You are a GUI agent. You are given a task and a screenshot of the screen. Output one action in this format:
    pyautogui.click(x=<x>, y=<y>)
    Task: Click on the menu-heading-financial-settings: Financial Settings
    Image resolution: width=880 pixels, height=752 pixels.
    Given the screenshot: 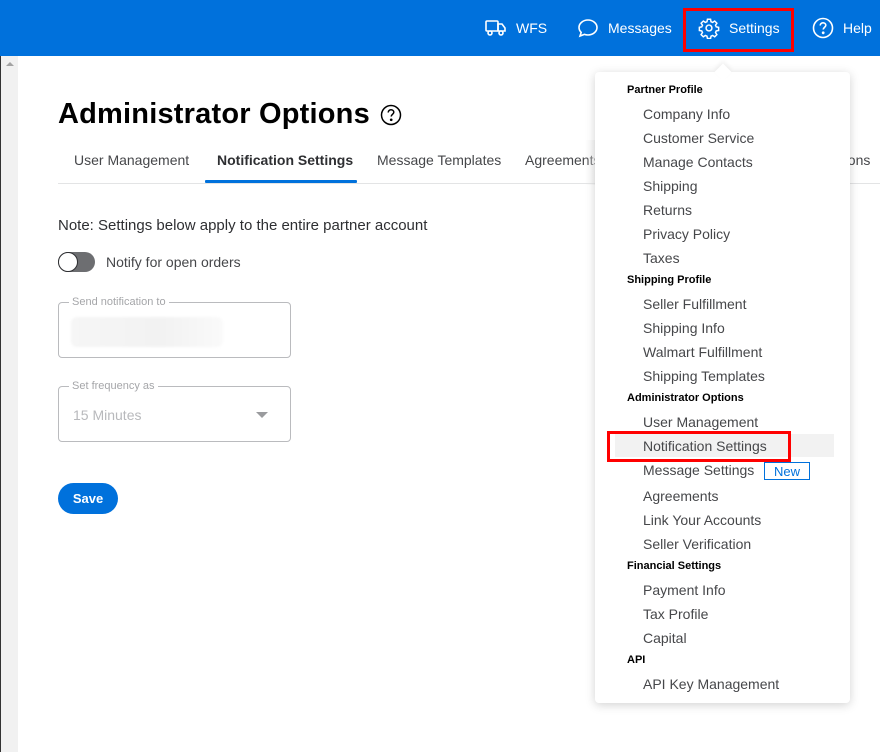 What is the action you would take?
    pyautogui.click(x=674, y=566)
    